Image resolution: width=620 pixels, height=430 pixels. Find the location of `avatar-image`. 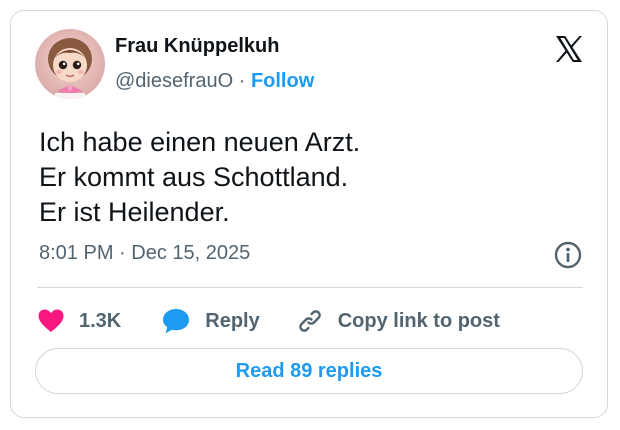

avatar-image is located at coordinates (70, 64).